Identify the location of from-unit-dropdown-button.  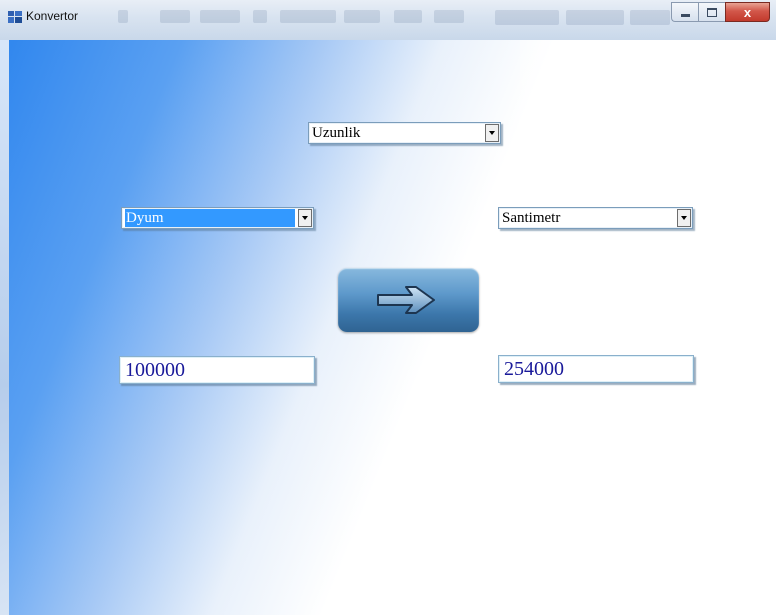
(305, 218).